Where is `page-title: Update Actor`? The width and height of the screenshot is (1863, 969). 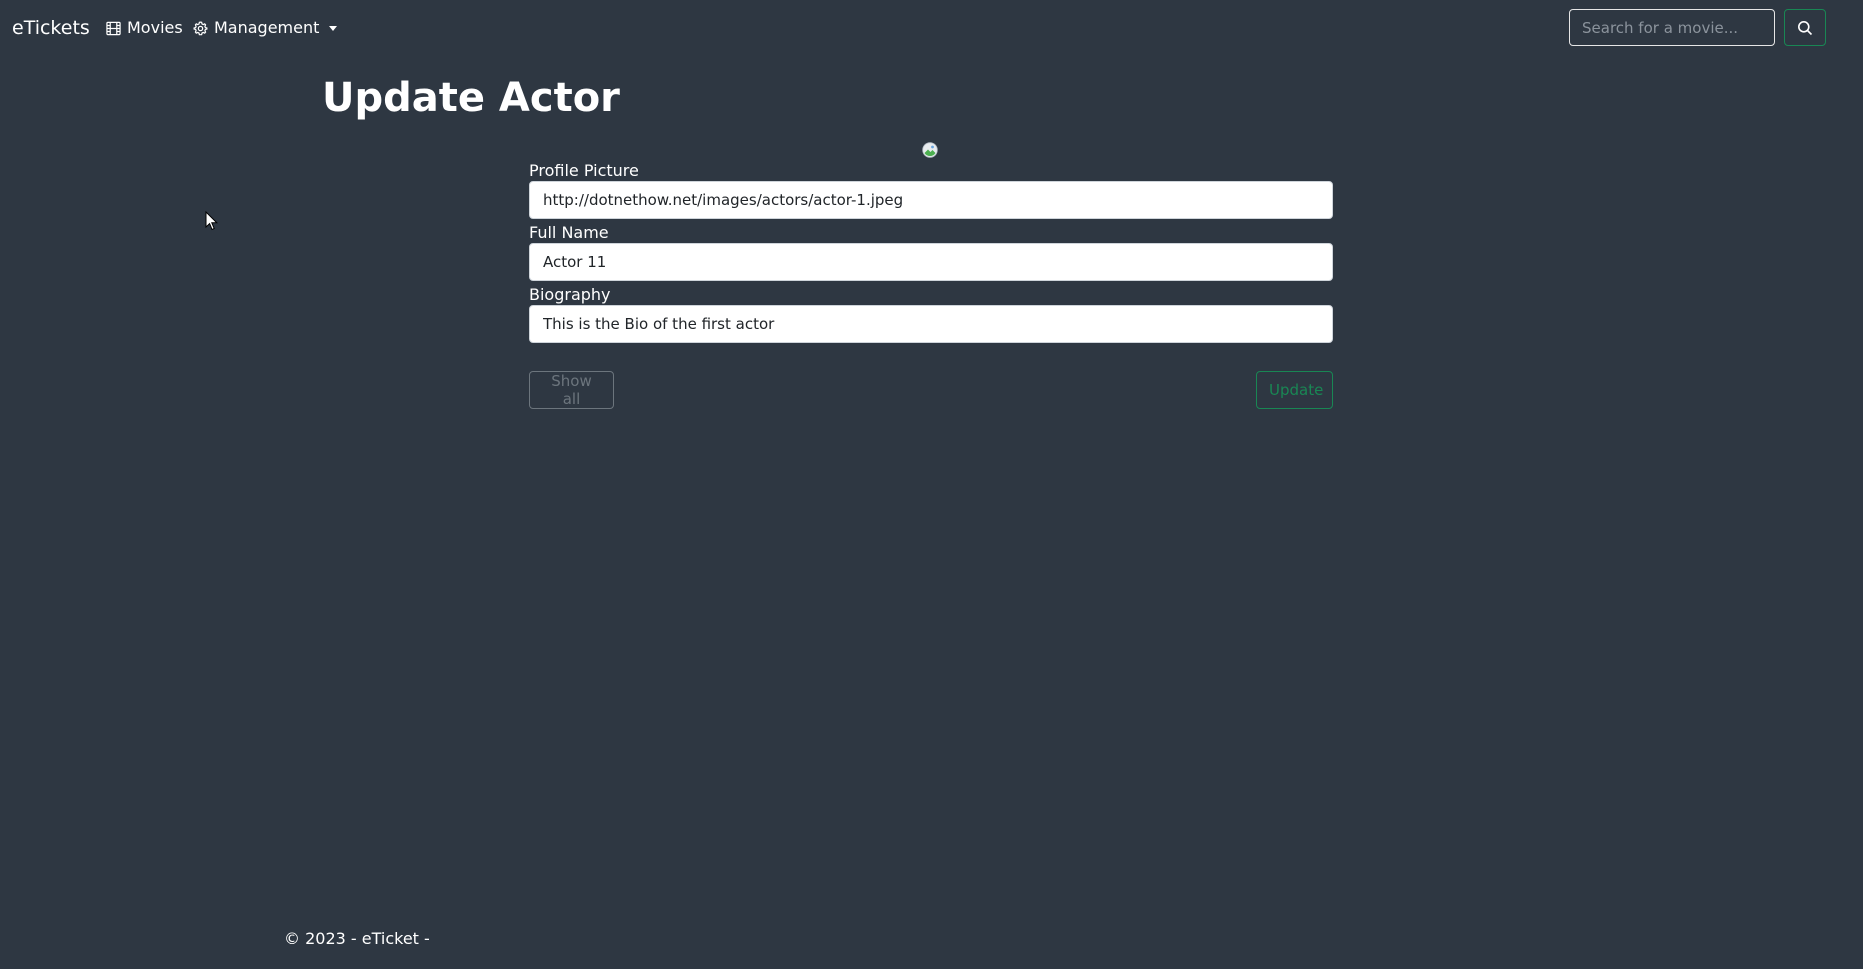 page-title: Update Actor is located at coordinates (471, 98).